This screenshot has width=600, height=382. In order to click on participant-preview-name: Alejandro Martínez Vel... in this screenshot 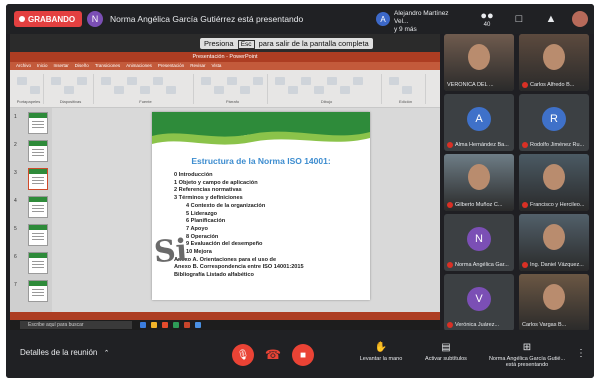, I will do `click(421, 17)`.